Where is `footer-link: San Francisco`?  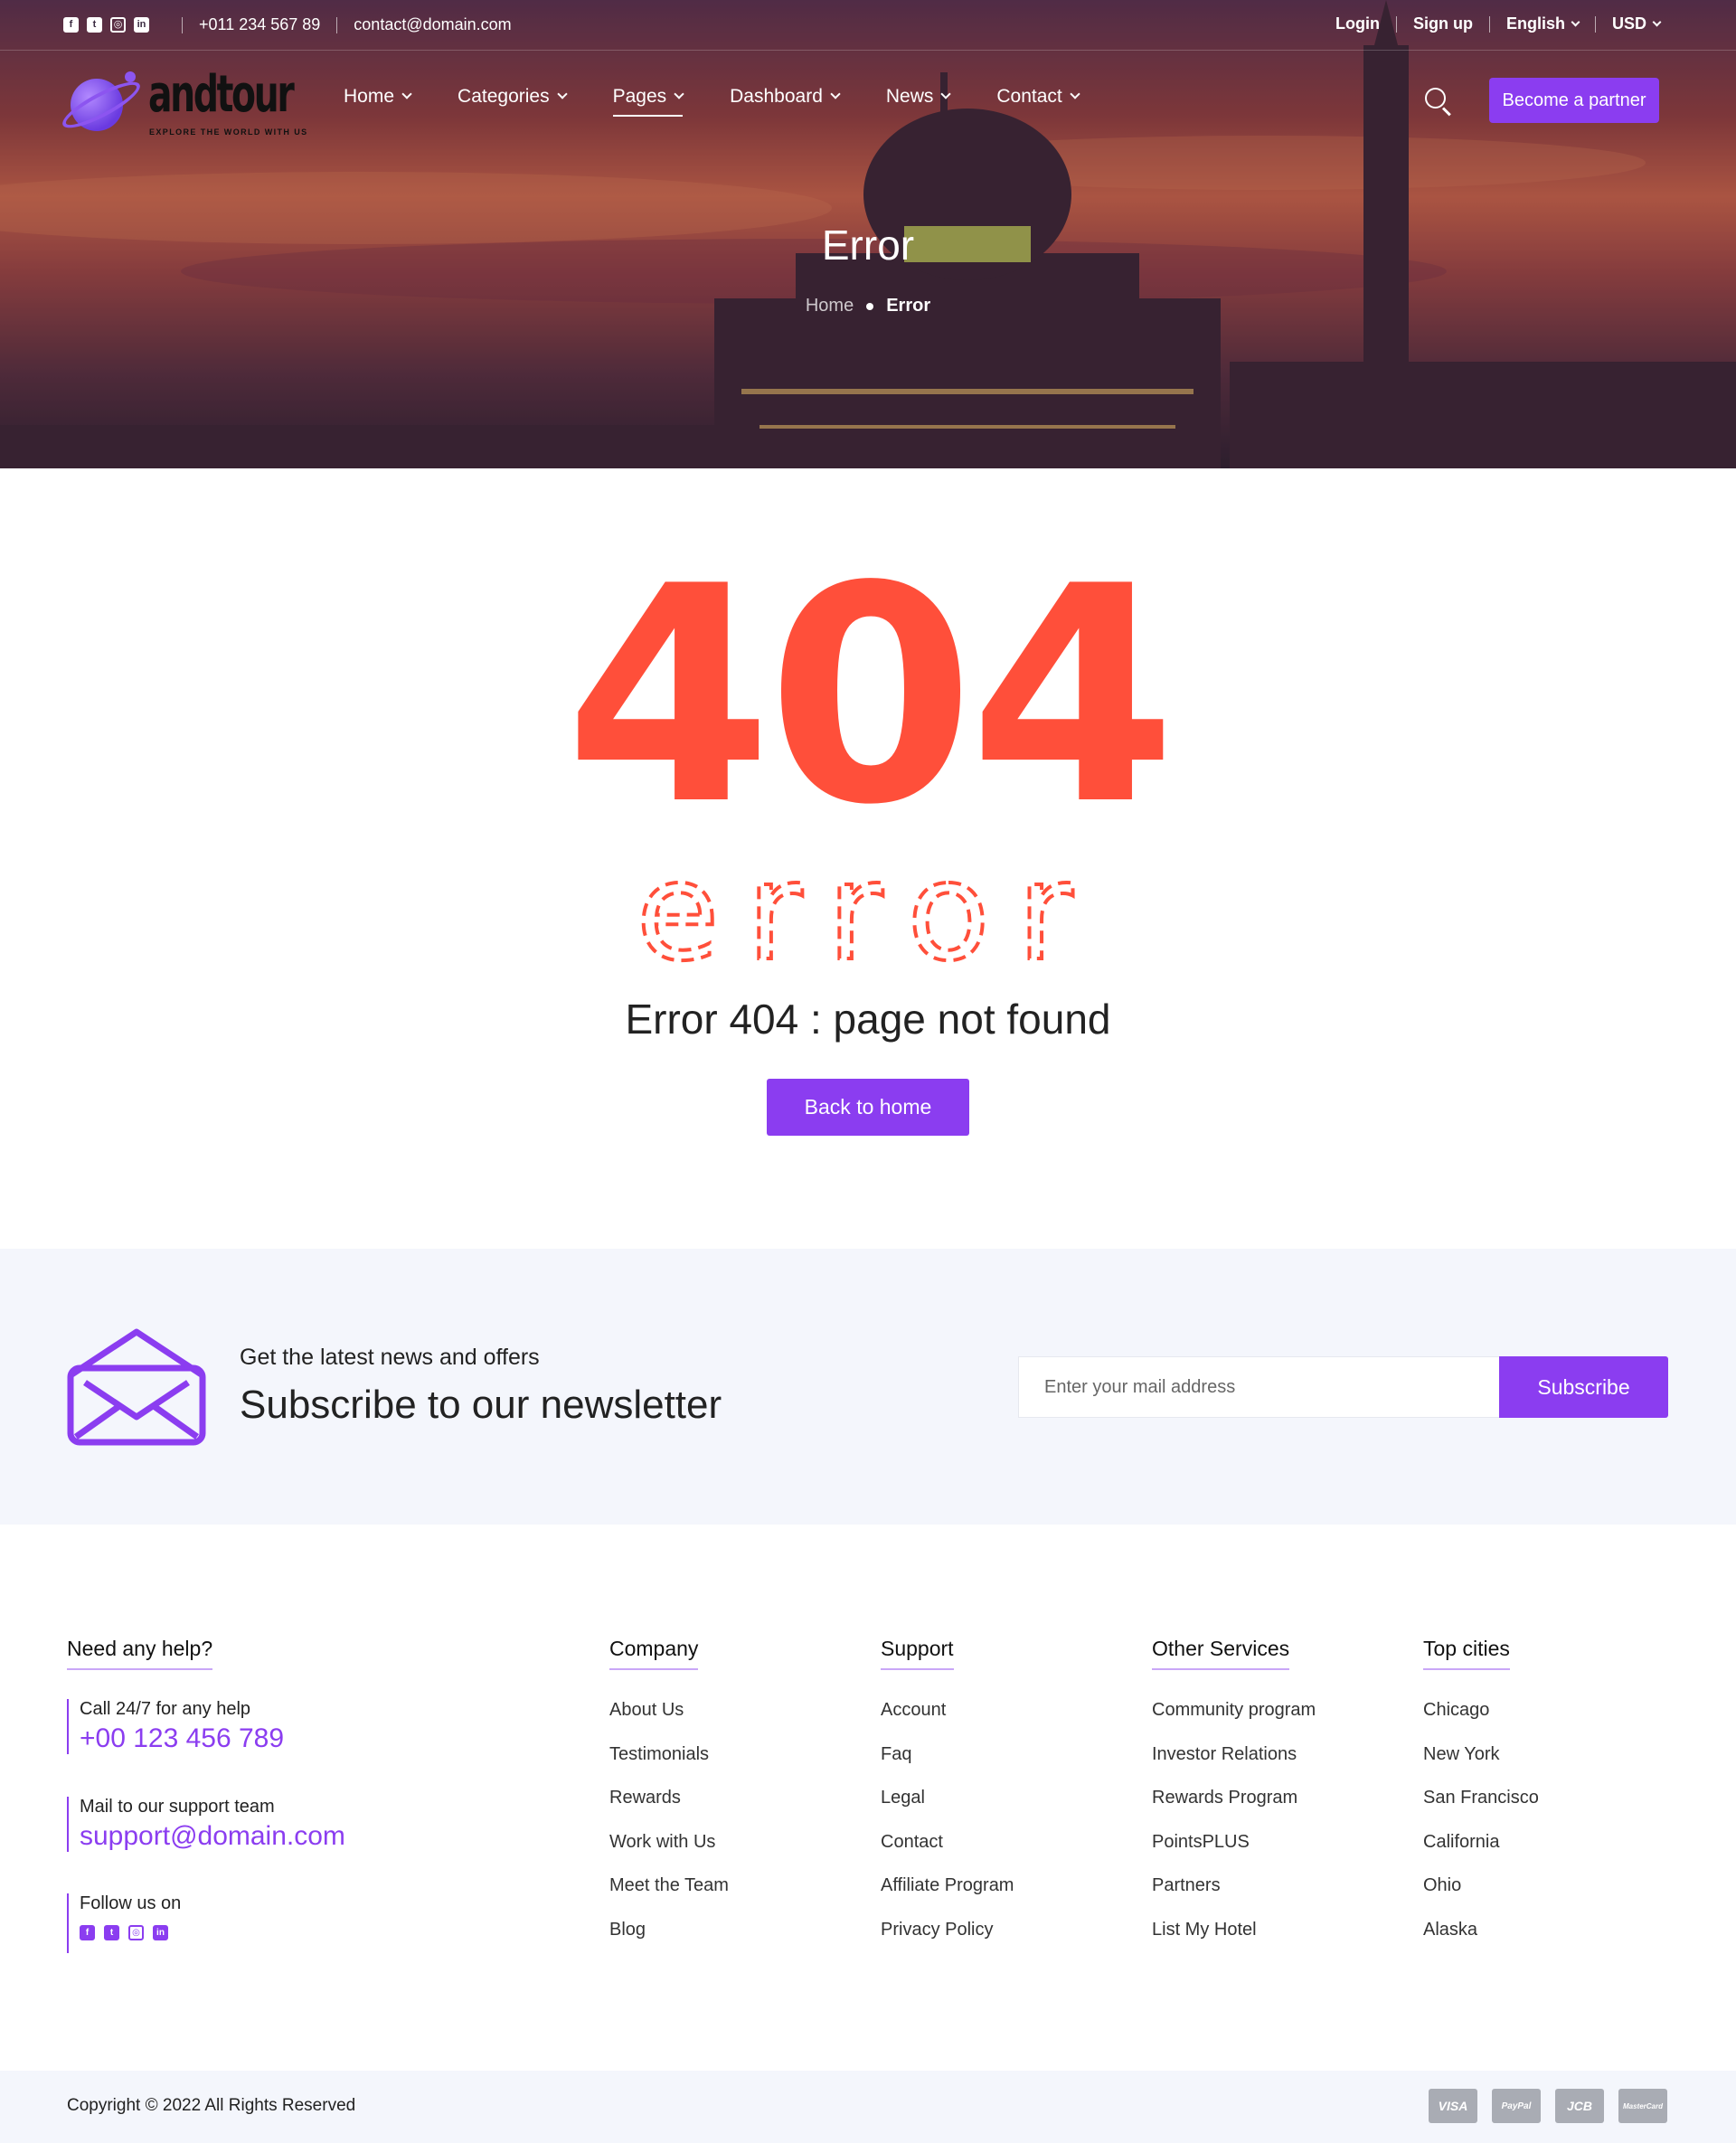 footer-link: San Francisco is located at coordinates (1481, 1798).